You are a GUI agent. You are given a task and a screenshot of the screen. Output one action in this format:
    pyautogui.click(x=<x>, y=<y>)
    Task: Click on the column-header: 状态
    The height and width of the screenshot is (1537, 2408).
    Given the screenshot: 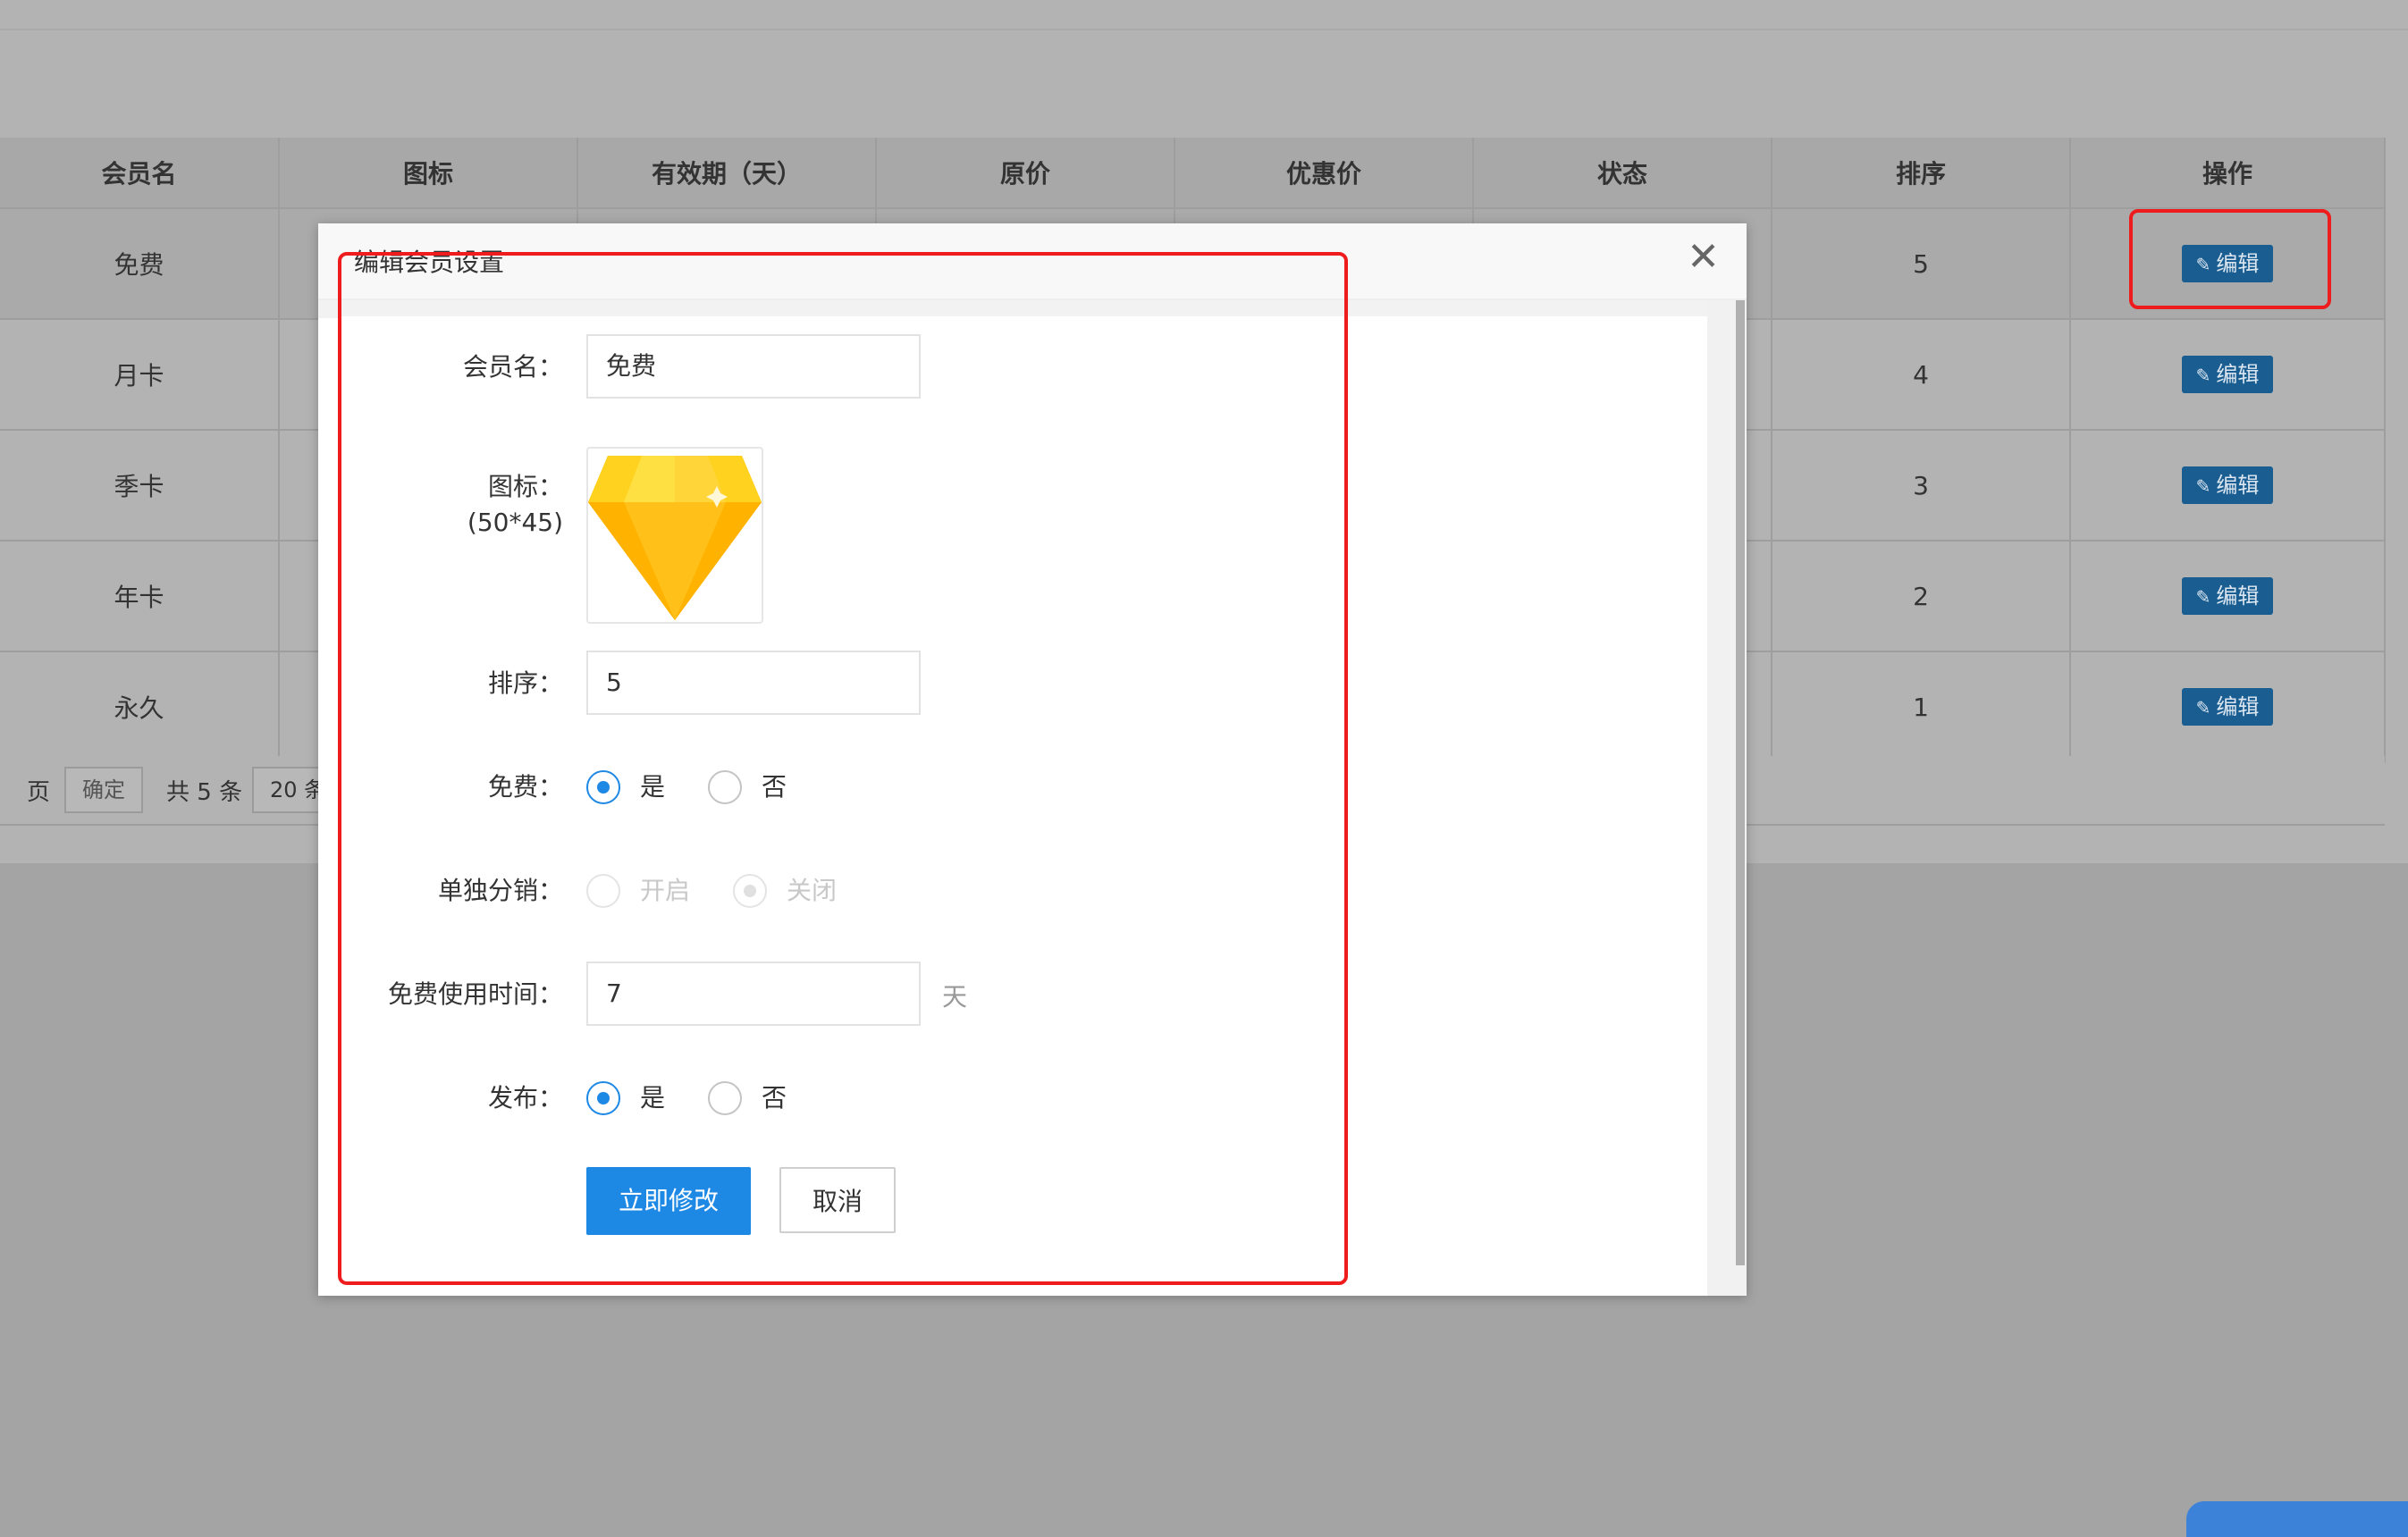 What is the action you would take?
    pyautogui.click(x=1622, y=174)
    